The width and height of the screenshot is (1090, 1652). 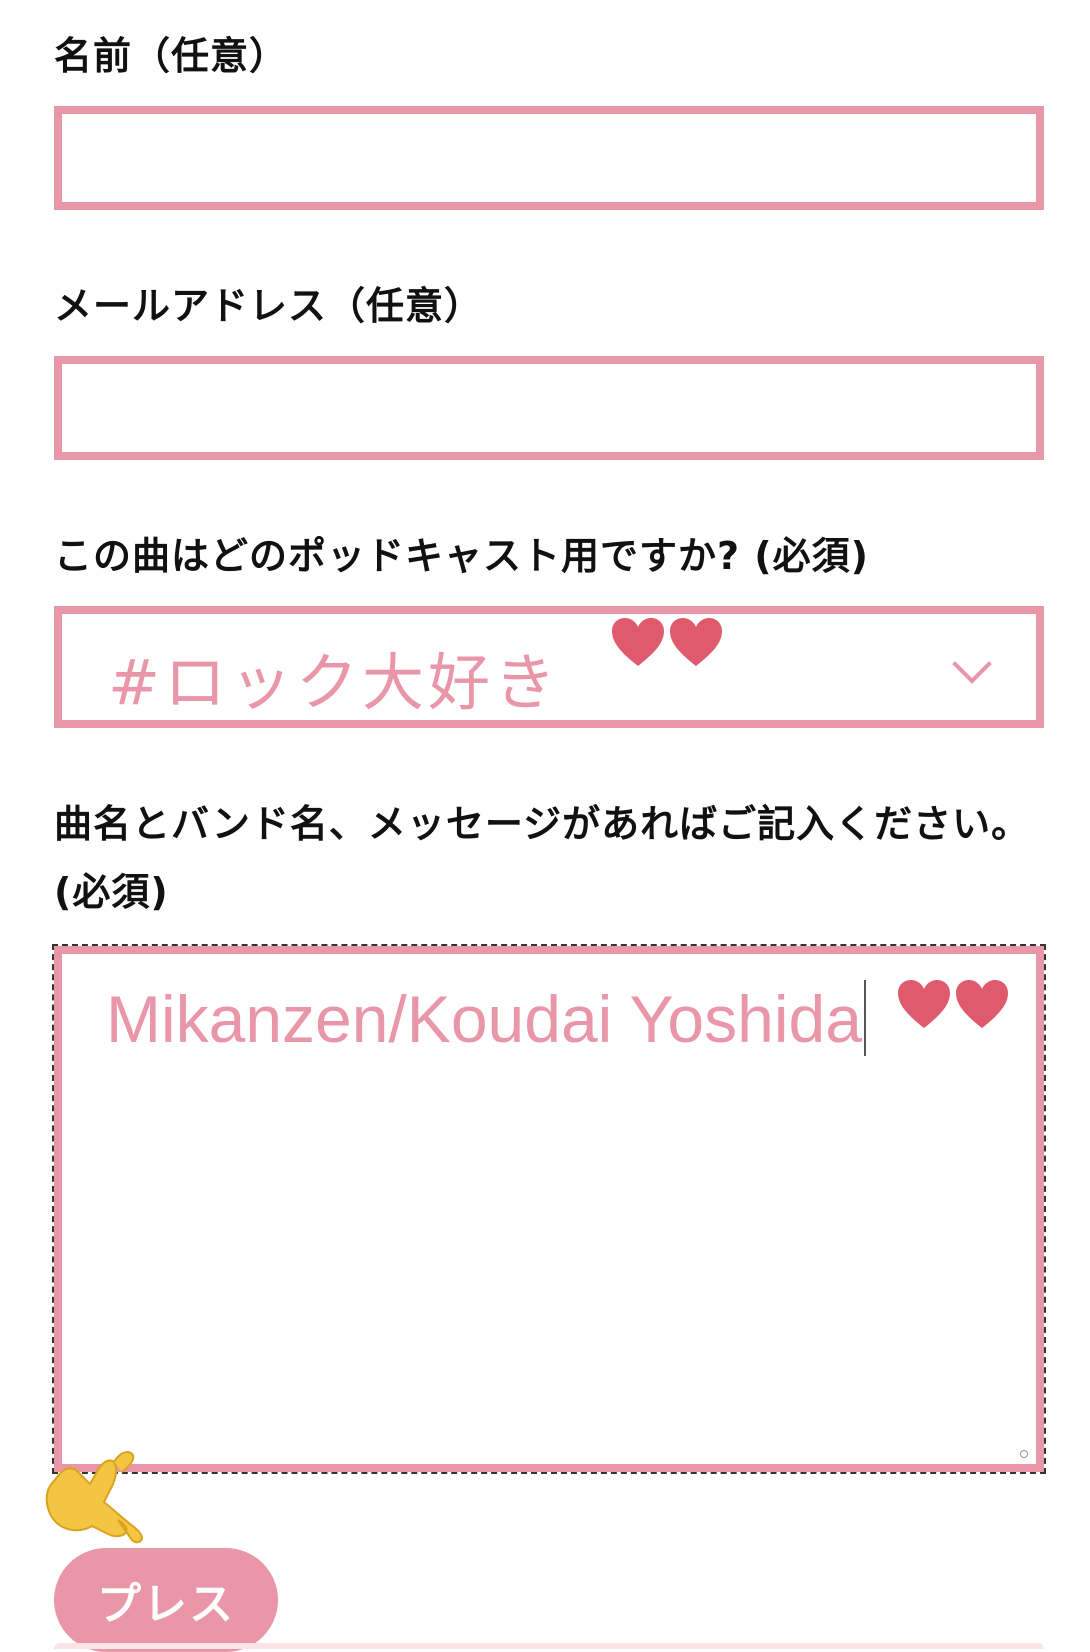 I want to click on name-input, so click(x=549, y=158).